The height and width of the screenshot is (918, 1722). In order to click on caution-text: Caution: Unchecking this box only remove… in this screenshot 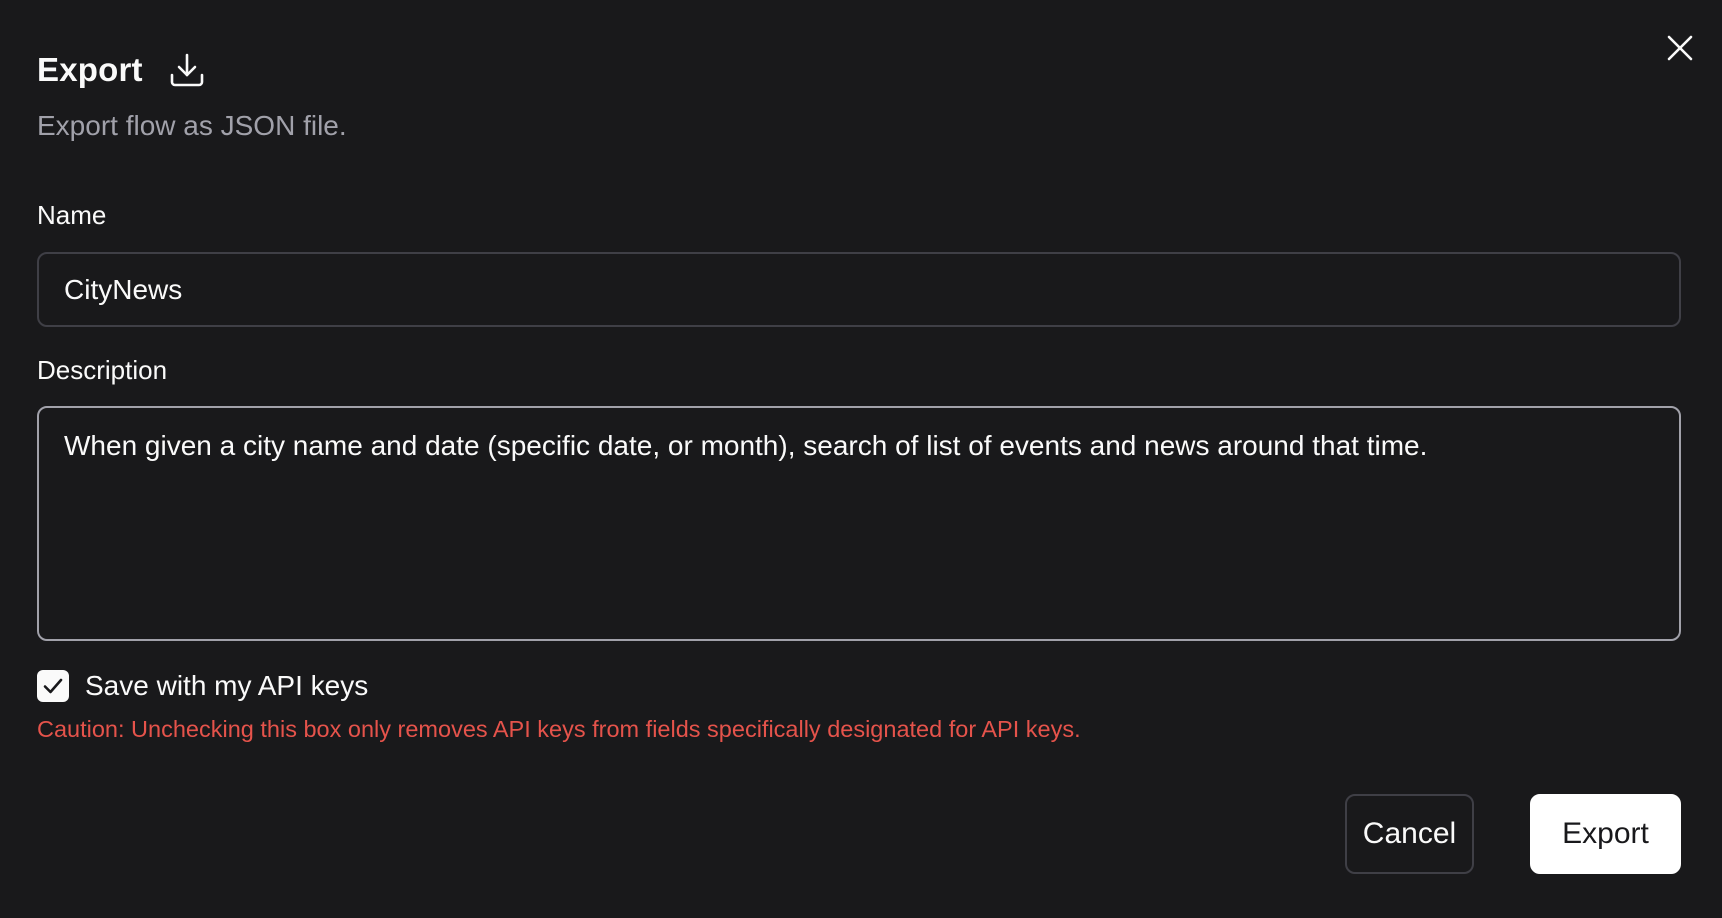, I will do `click(559, 729)`.